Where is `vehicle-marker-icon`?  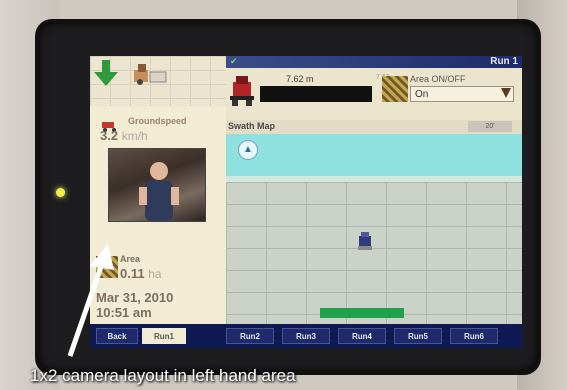
vehicle-marker-icon is located at coordinates (365, 241).